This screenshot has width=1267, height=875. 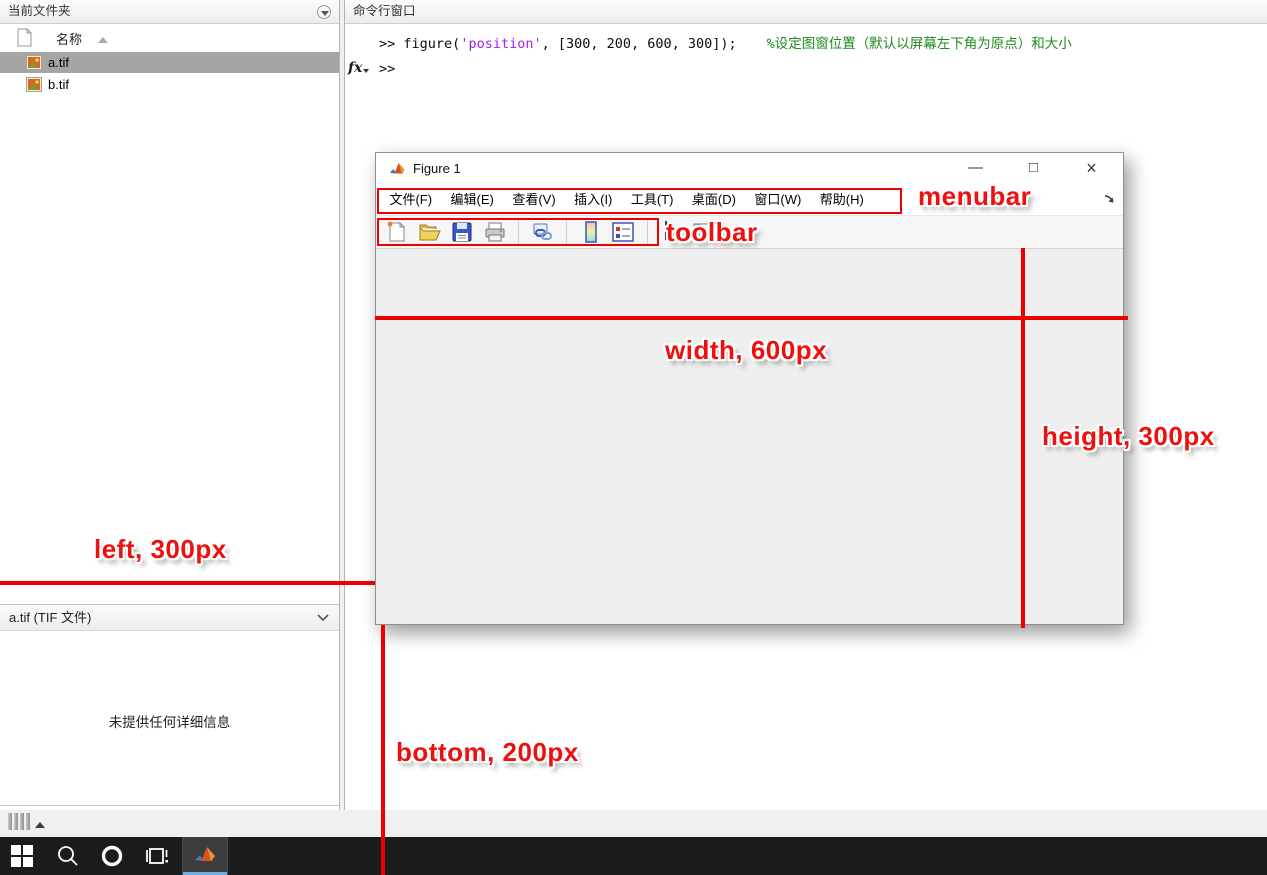 What do you see at coordinates (169, 617) in the screenshot?
I see `file-details-header: a.tif (TIF 文件)` at bounding box center [169, 617].